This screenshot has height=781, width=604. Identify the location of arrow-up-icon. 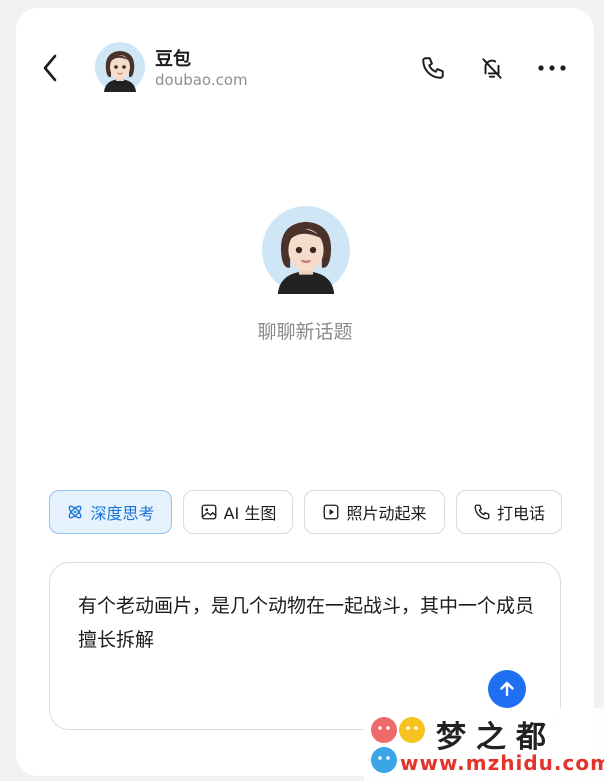
(507, 689).